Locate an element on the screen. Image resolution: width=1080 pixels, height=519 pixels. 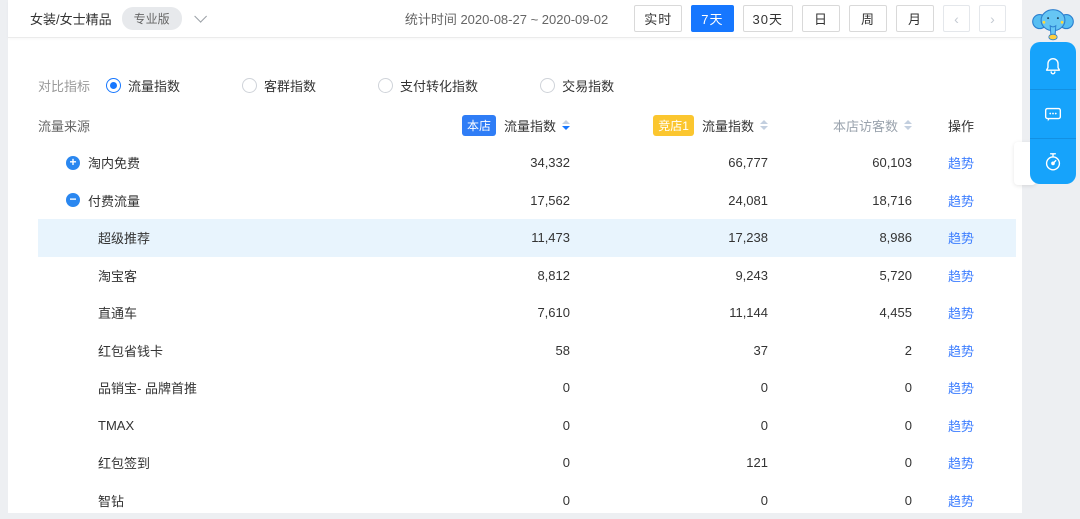
version-badge: 专业版 is located at coordinates (152, 18).